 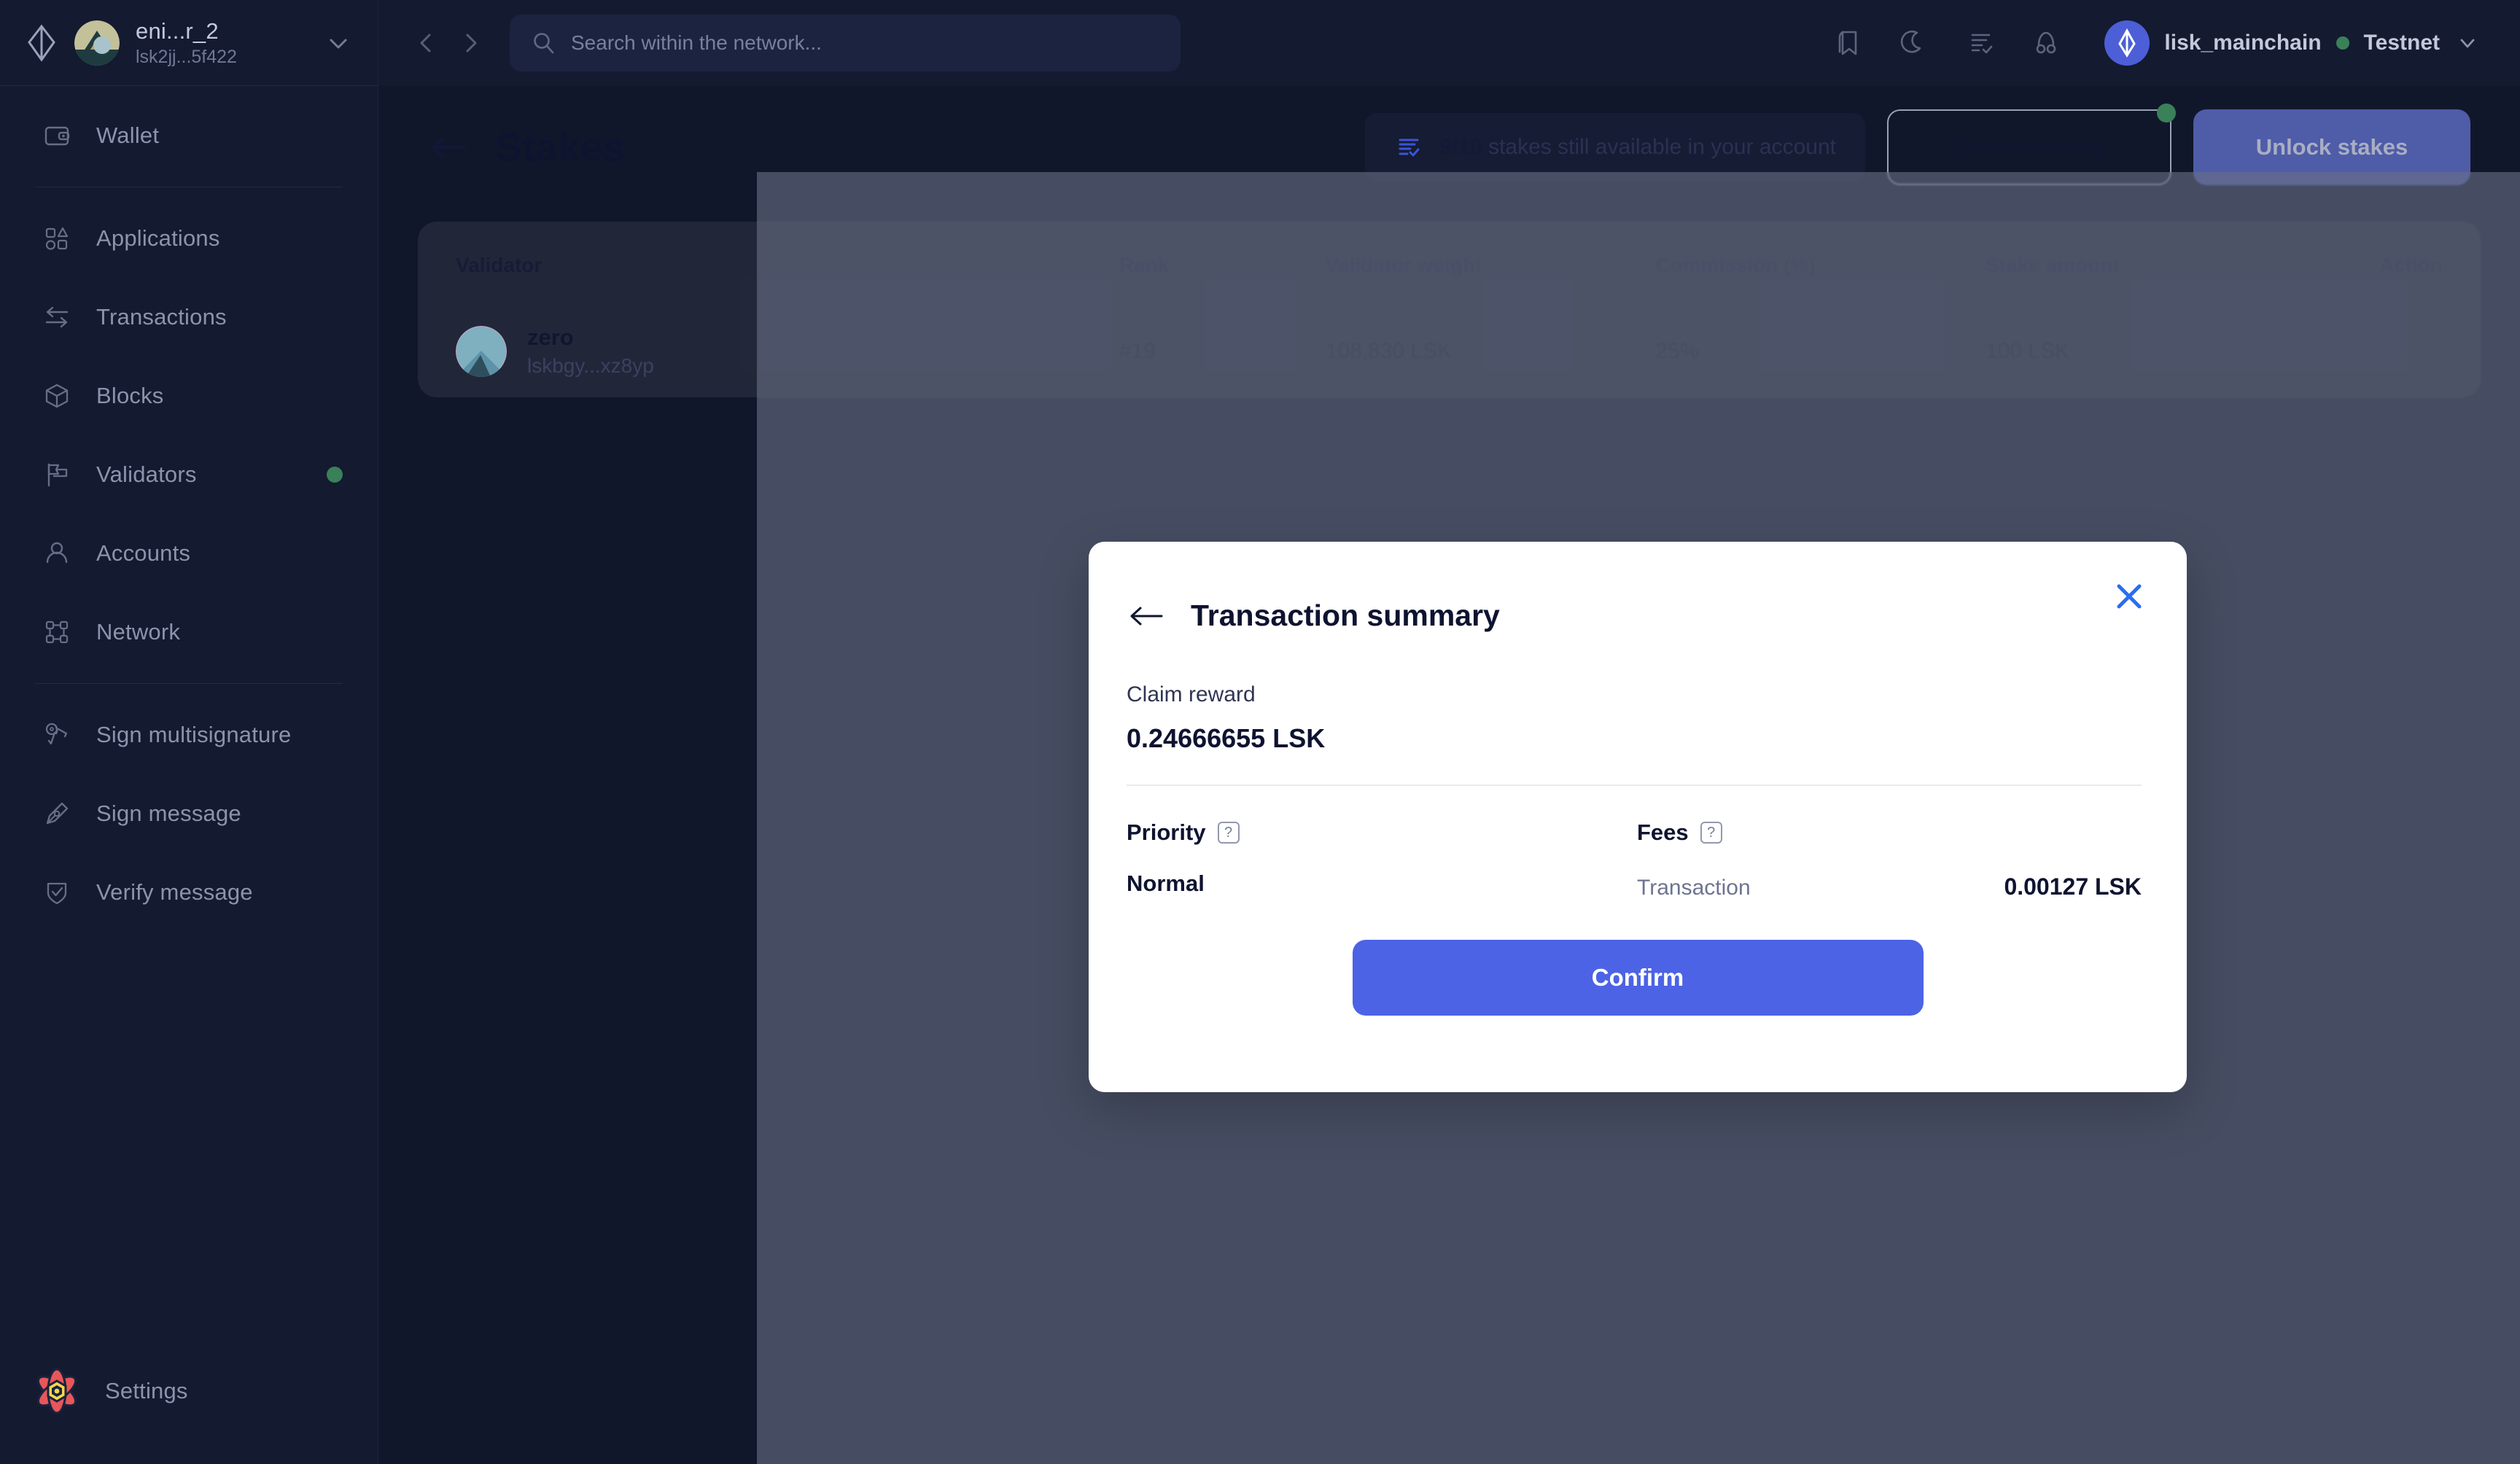 I want to click on network-nodes-icon, so click(x=57, y=632).